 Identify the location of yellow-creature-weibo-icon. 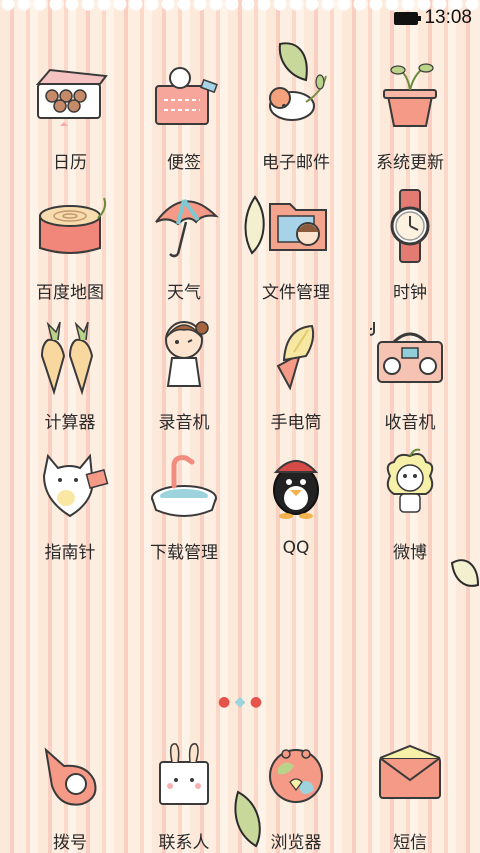
(410, 486).